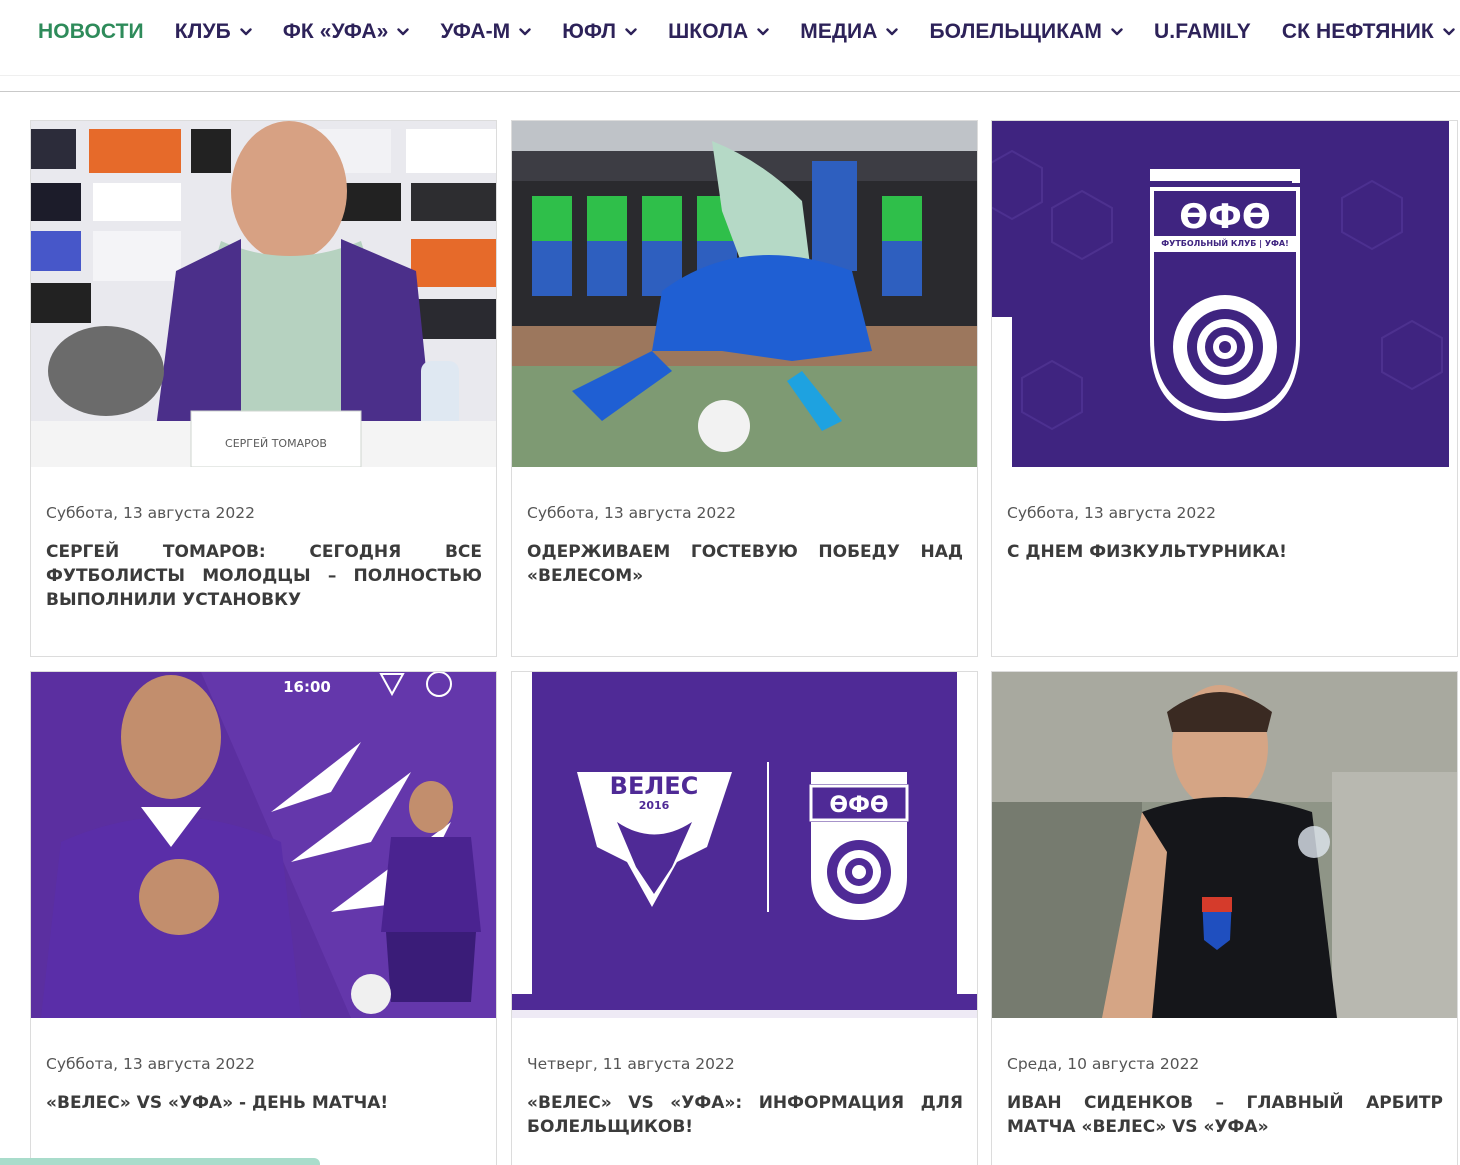 Image resolution: width=1460 pixels, height=1165 pixels. I want to click on news-date: Четверг, 11 августа 2022, so click(631, 1064).